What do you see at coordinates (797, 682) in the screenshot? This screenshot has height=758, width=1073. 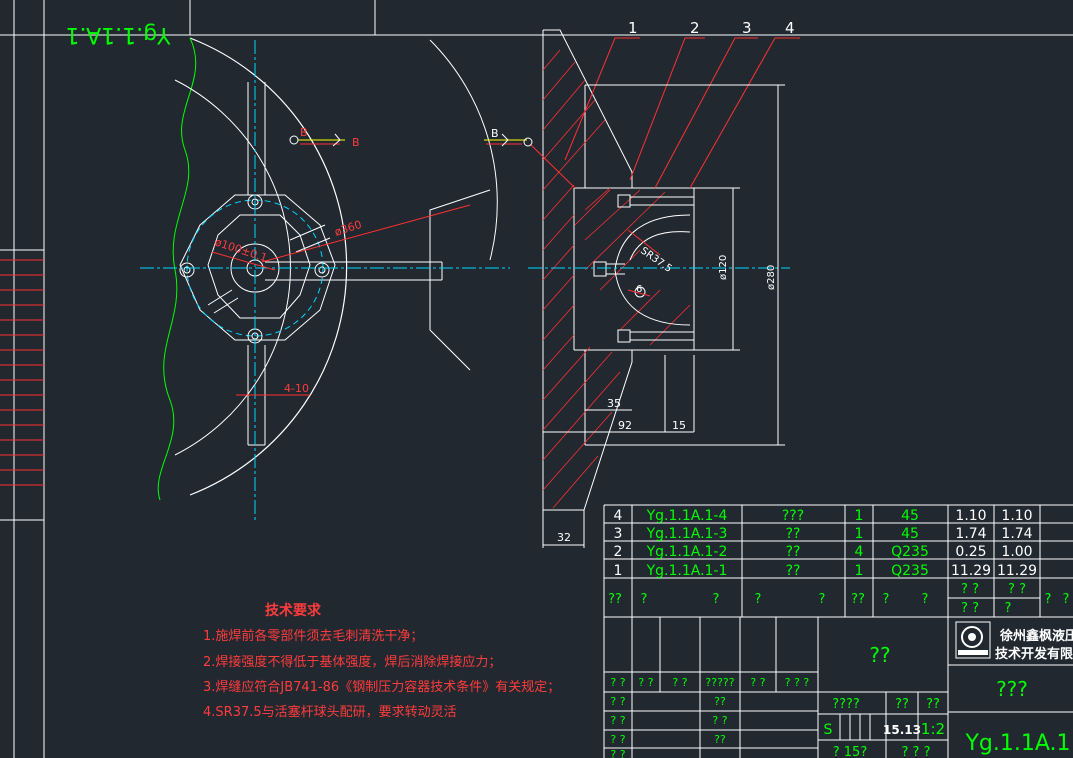 I see `rev-cell: ? ? ?` at bounding box center [797, 682].